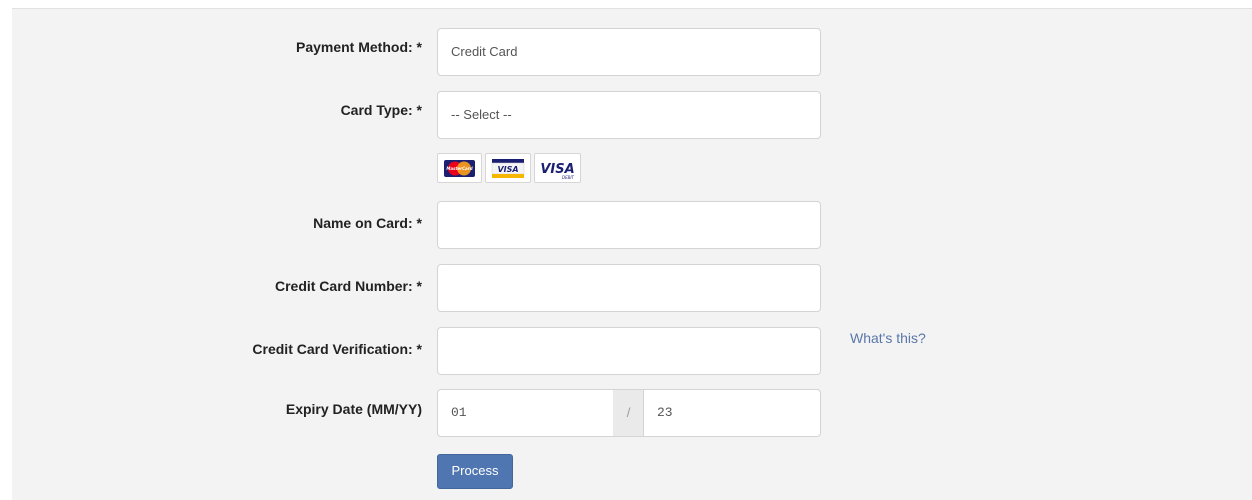 This screenshot has width=1252, height=500. Describe the element at coordinates (367, 223) in the screenshot. I see `name-on-card-label: Name on Card: *` at that location.